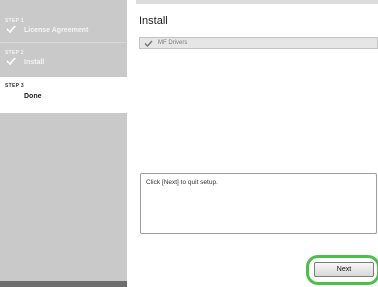 The image size is (378, 287). Describe the element at coordinates (257, 2) in the screenshot. I see `top-strip` at that location.